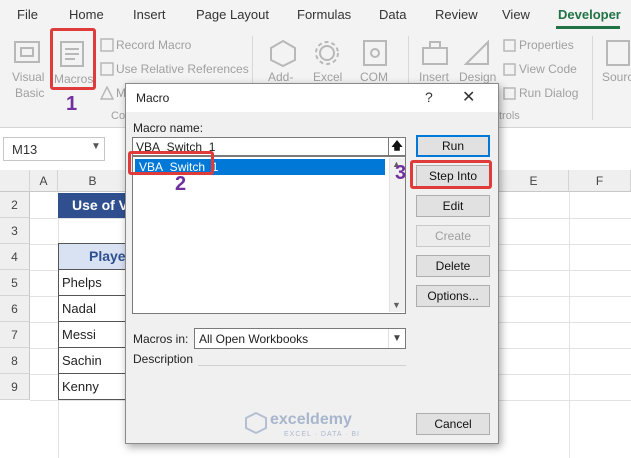  I want to click on row-header-7: 7, so click(15, 335).